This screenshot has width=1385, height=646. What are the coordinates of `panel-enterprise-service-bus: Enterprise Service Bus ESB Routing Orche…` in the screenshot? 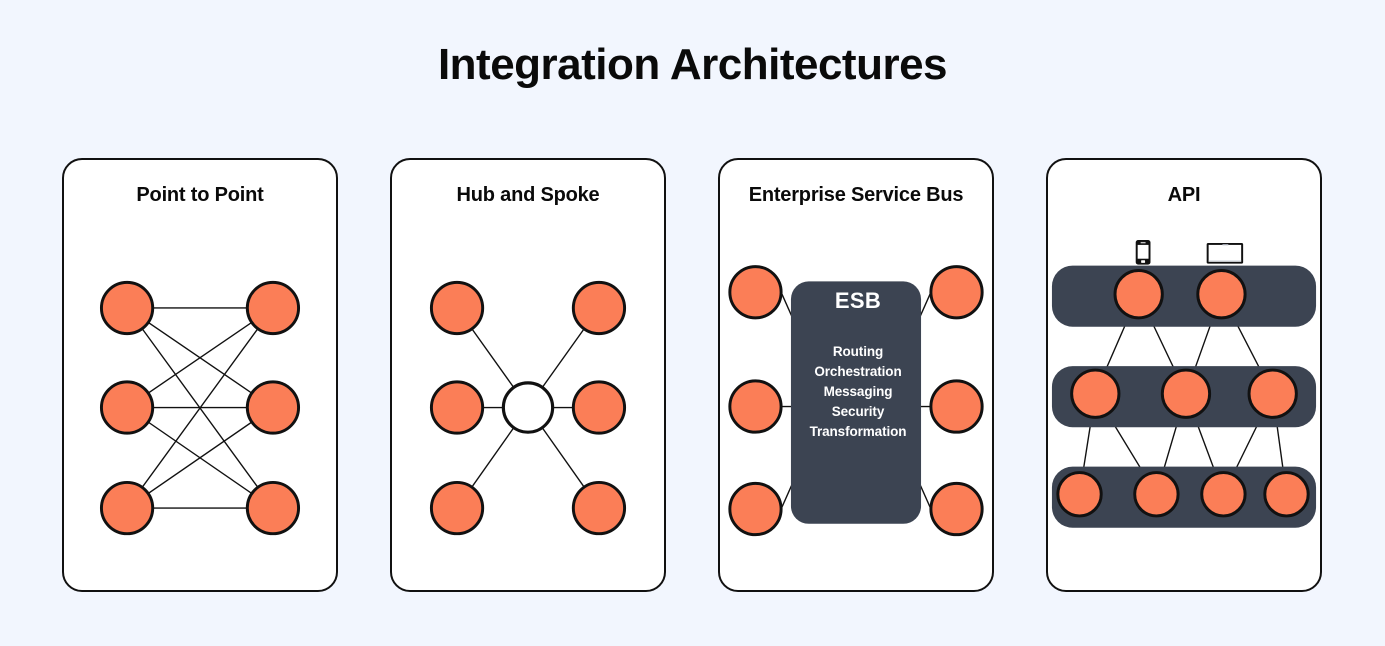 It's located at (856, 375).